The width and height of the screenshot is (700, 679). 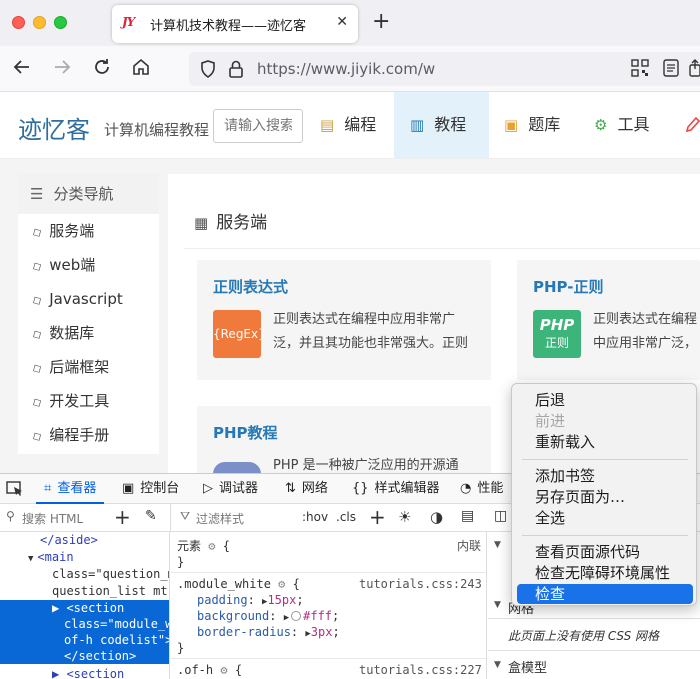 What do you see at coordinates (344, 440) in the screenshot?
I see `card-php-tutorial: PHP教程 PHP 是一种被广泛应用的开源通` at bounding box center [344, 440].